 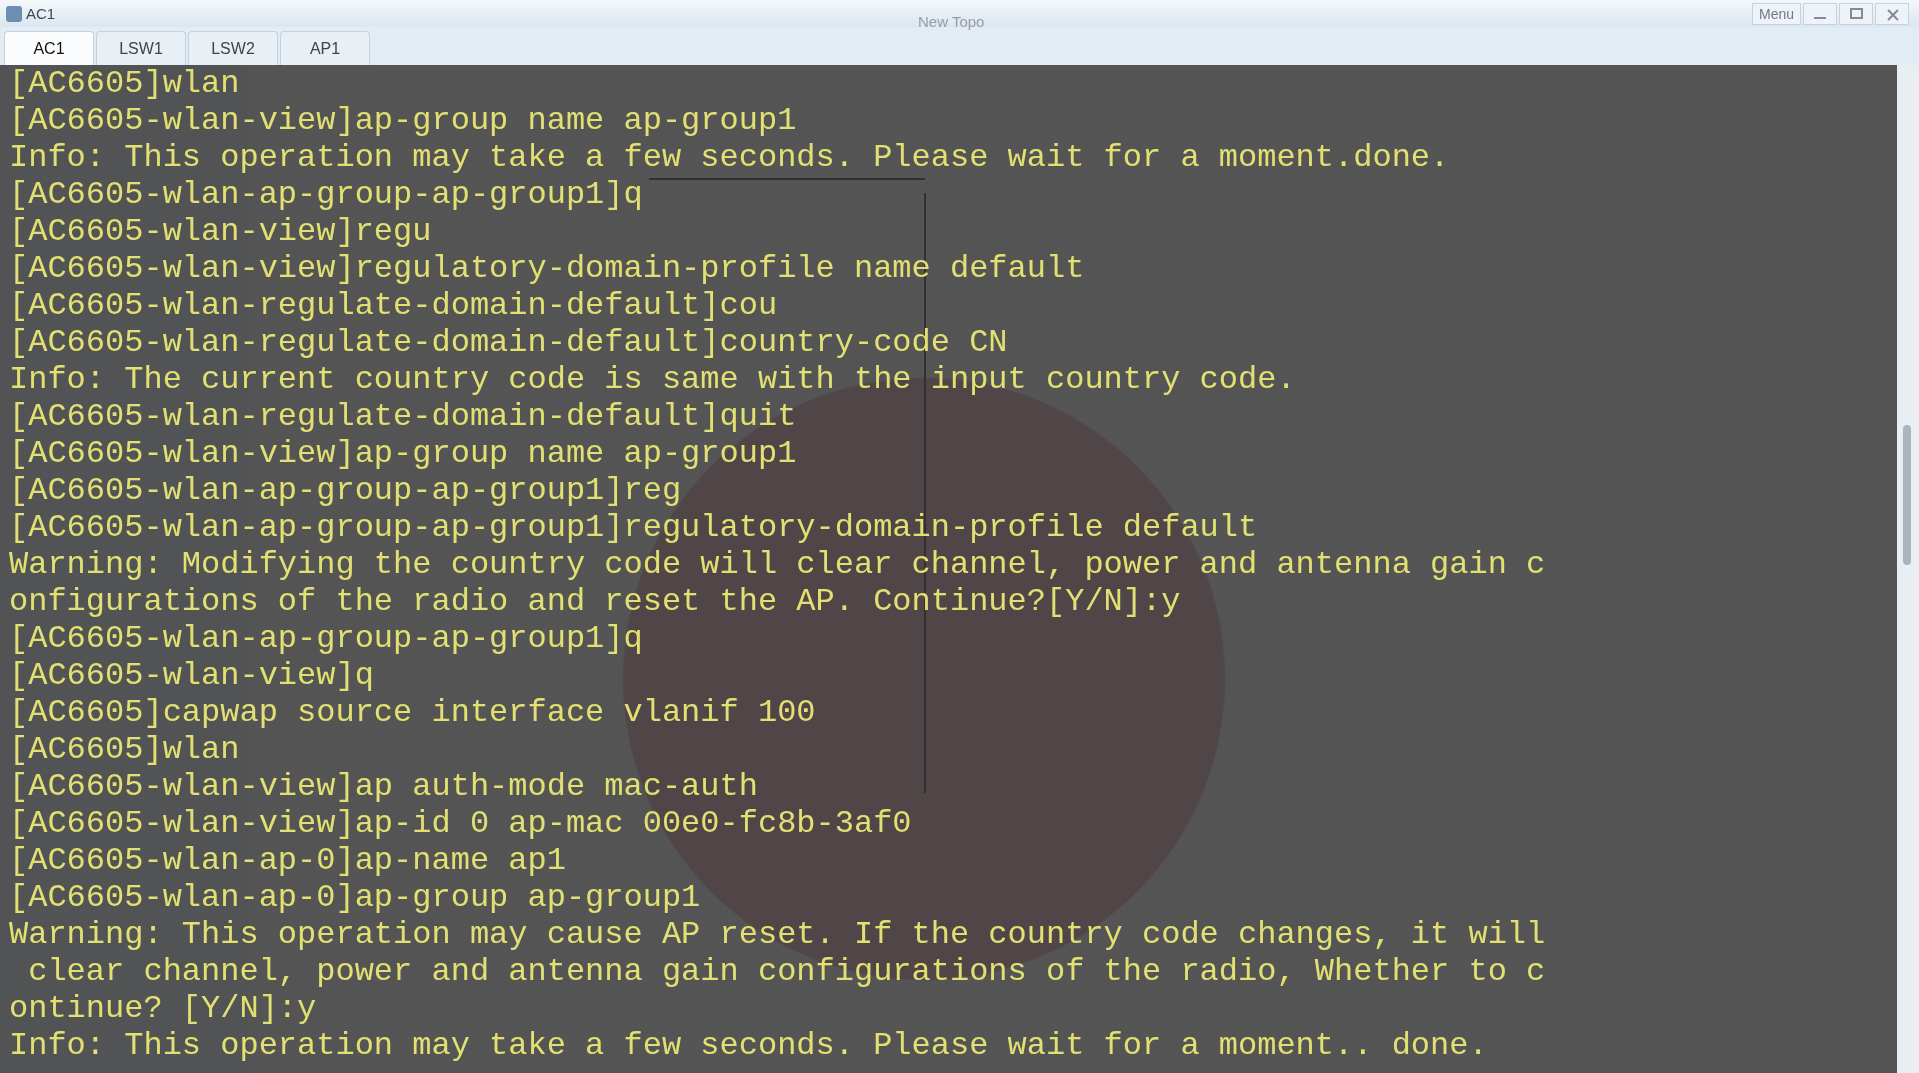 I want to click on console-line: [AC6605-wlan-ap-0]ap-name ap1, so click(x=287, y=860).